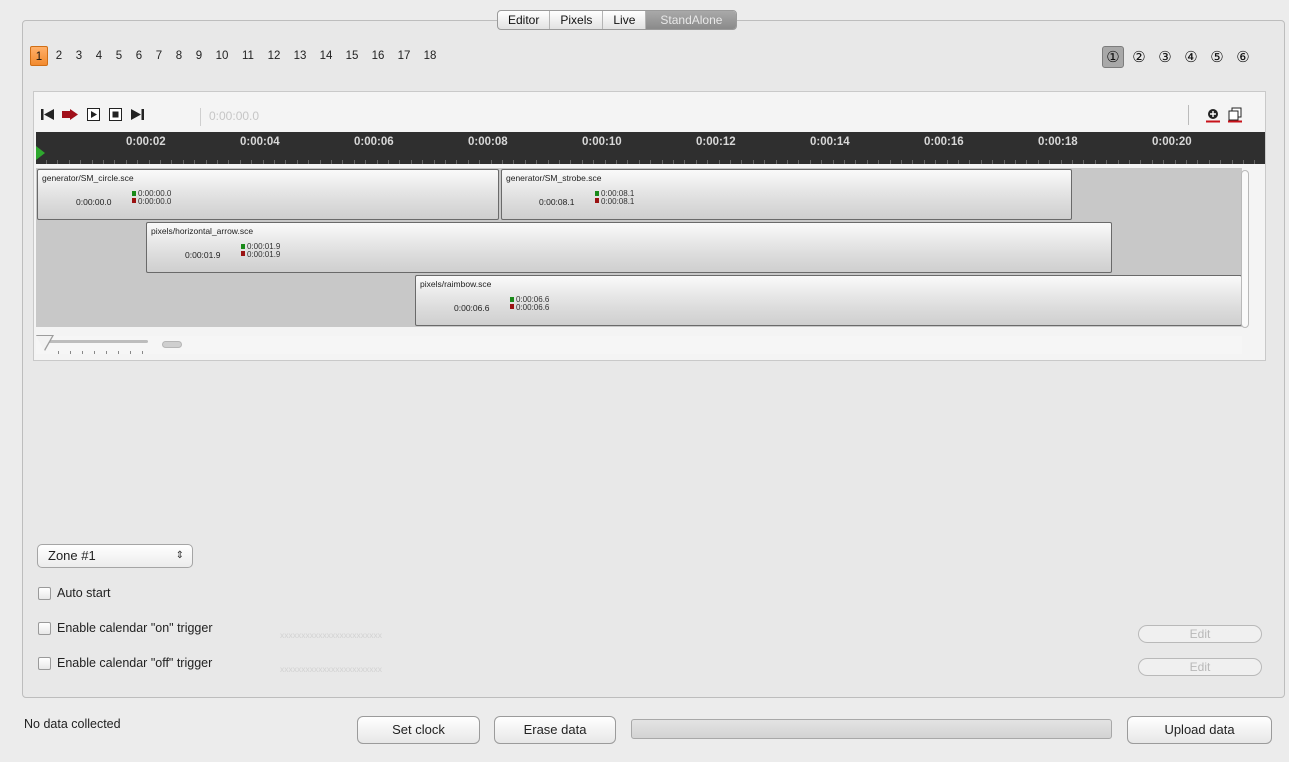 The height and width of the screenshot is (762, 1289). What do you see at coordinates (44, 628) in the screenshot?
I see `calendar-on-checkbox` at bounding box center [44, 628].